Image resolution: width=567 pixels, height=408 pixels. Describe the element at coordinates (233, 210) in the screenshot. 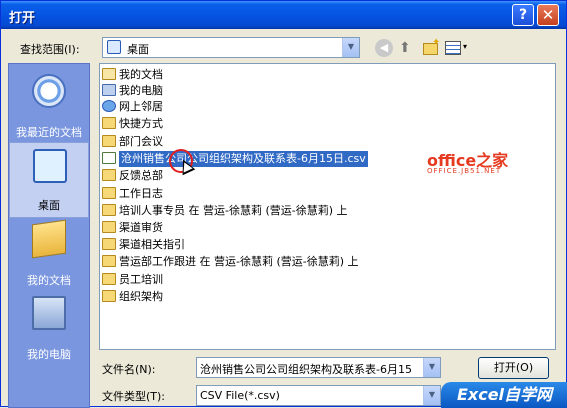

I see `item-label: 培训人事专员 在 营运-徐慧莉 (营运-徐慧莉) 上` at that location.